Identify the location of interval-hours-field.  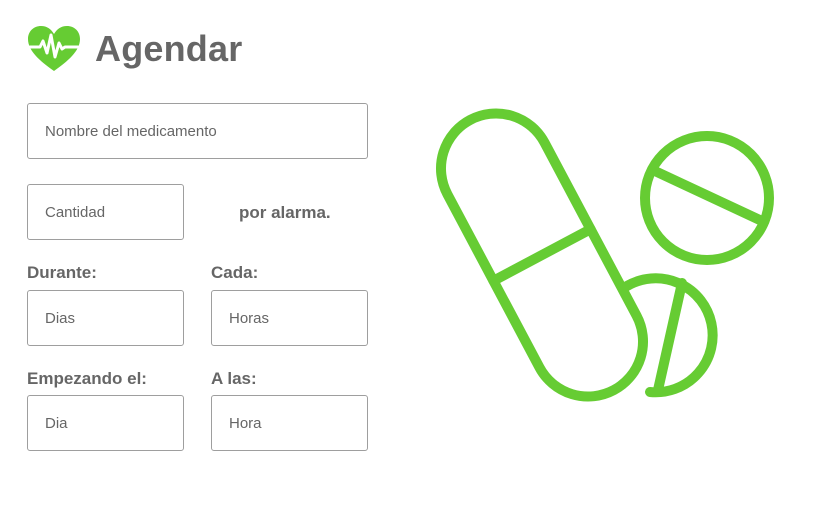
(289, 318).